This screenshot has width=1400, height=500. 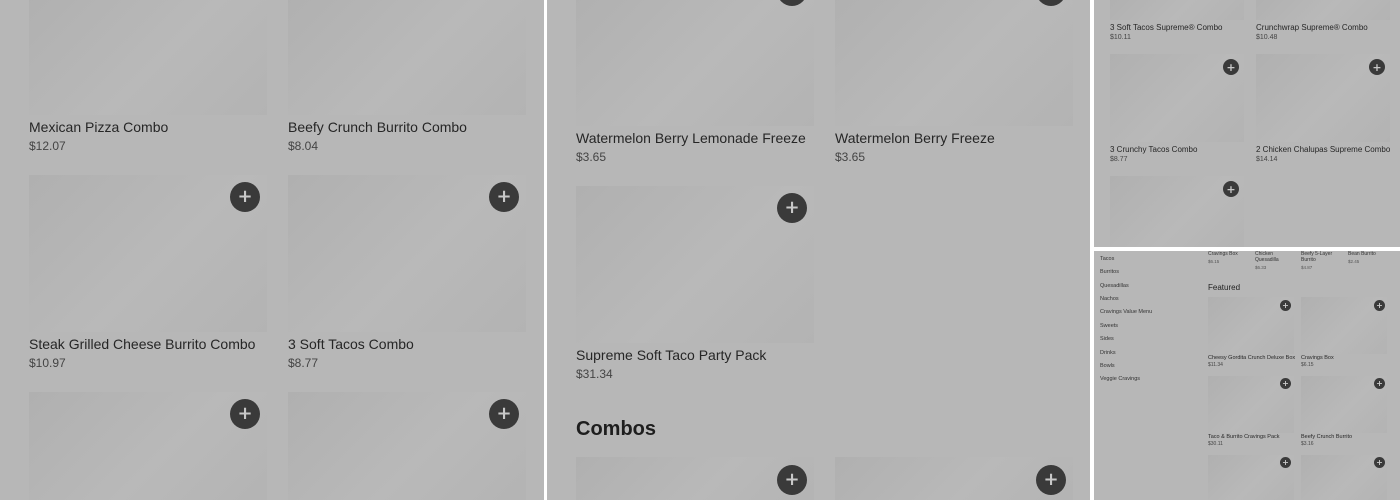 I want to click on item-name: Crunchwrap Supreme® Combo, so click(x=1312, y=27).